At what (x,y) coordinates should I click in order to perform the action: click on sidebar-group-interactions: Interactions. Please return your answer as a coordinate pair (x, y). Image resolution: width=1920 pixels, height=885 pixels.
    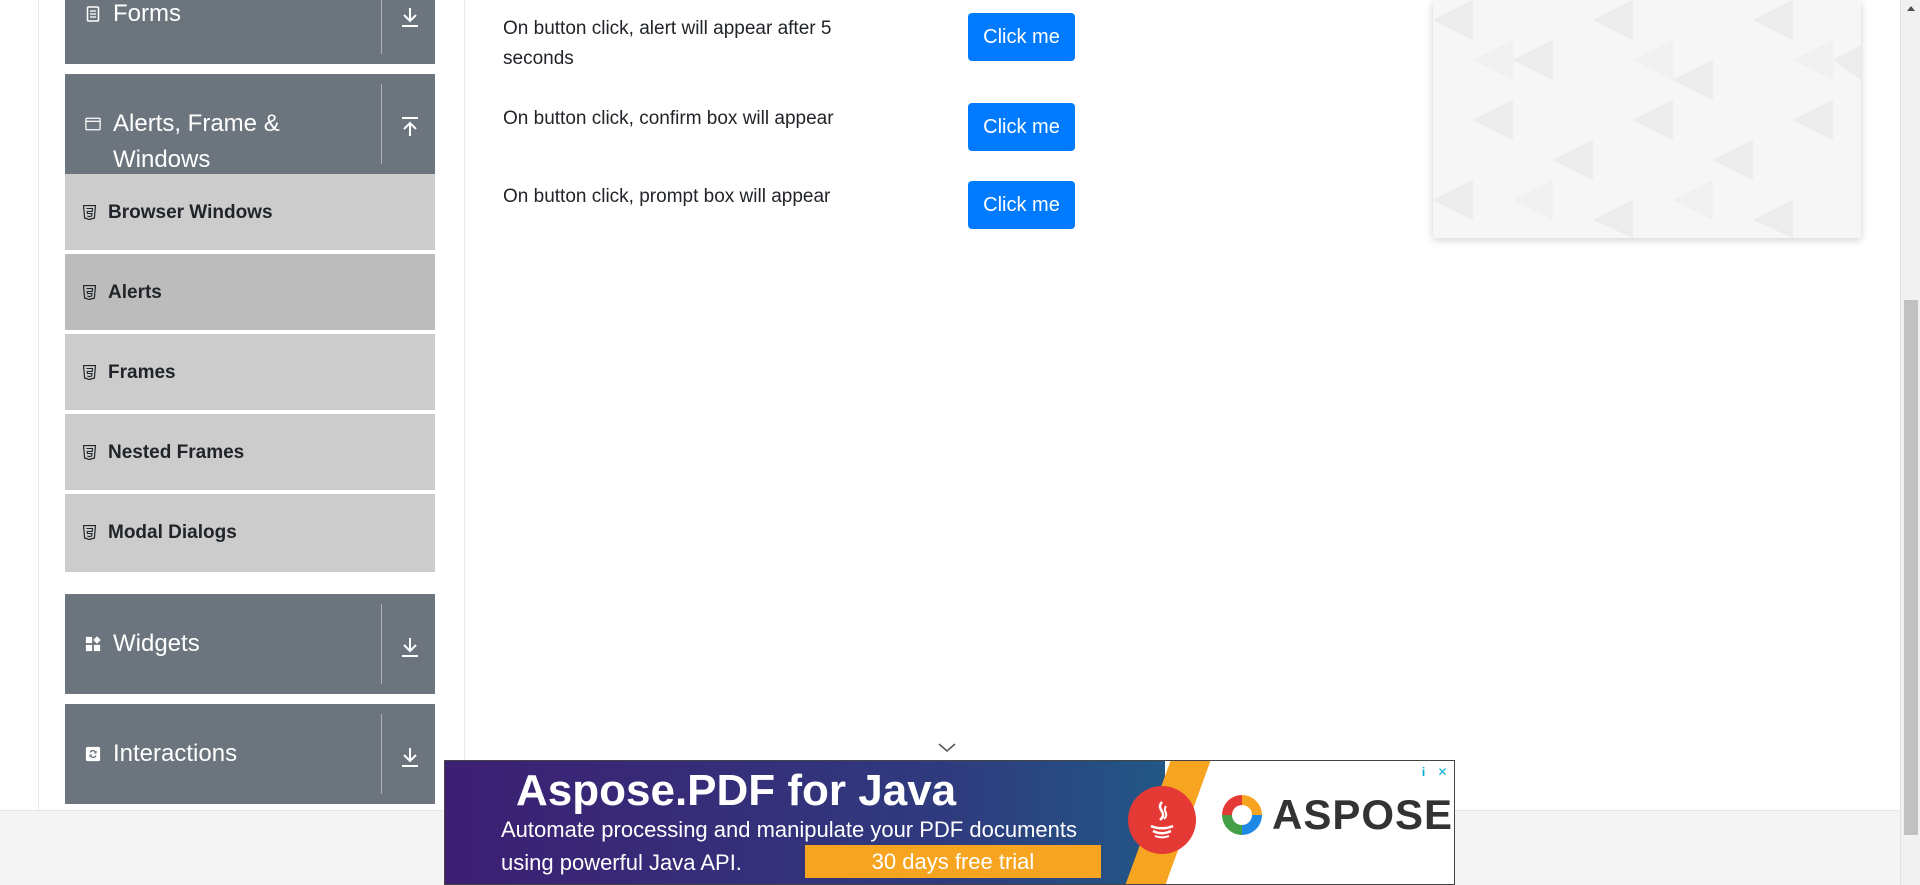
    Looking at the image, I should click on (250, 754).